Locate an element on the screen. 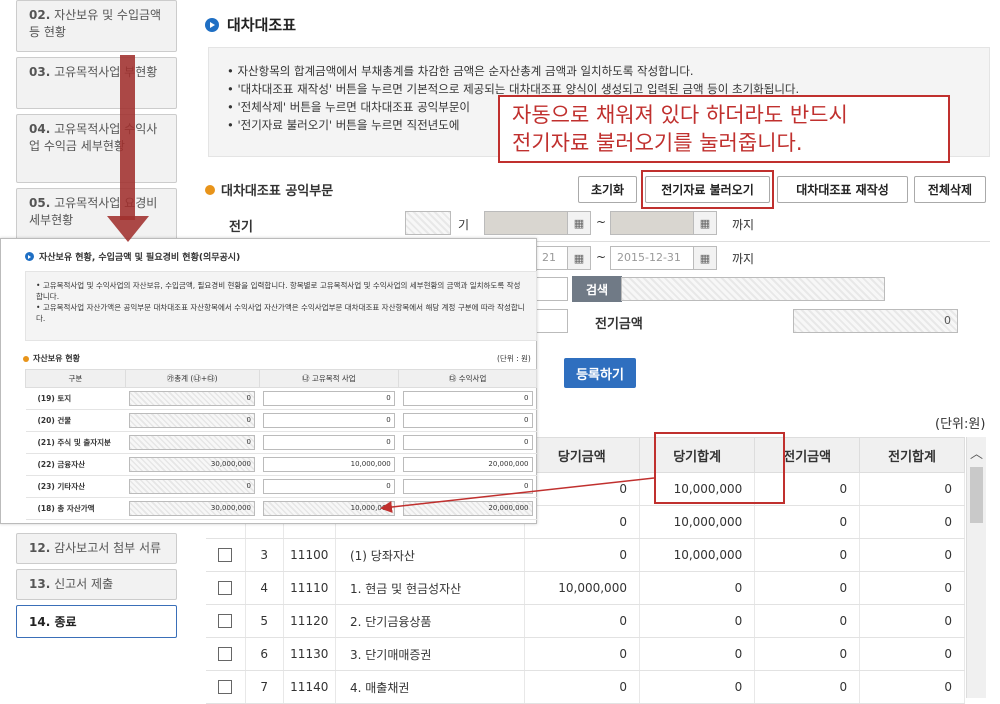 The height and width of the screenshot is (704, 1000). table-row: 6 11130 3. 단기매매증권 0 0 0 0 is located at coordinates (585, 654).